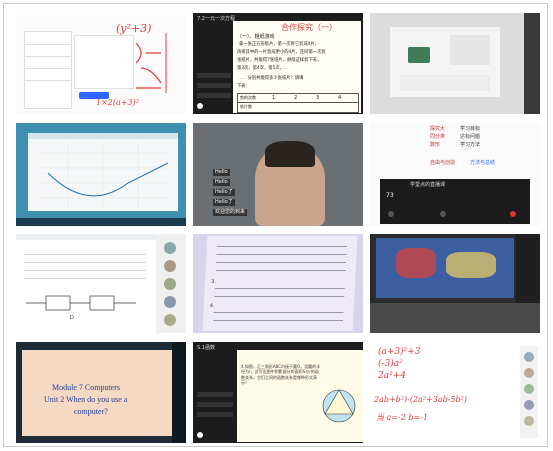 The width and height of the screenshot is (553, 451). What do you see at coordinates (151, 63) in the screenshot?
I see `ink-strokes` at bounding box center [151, 63].